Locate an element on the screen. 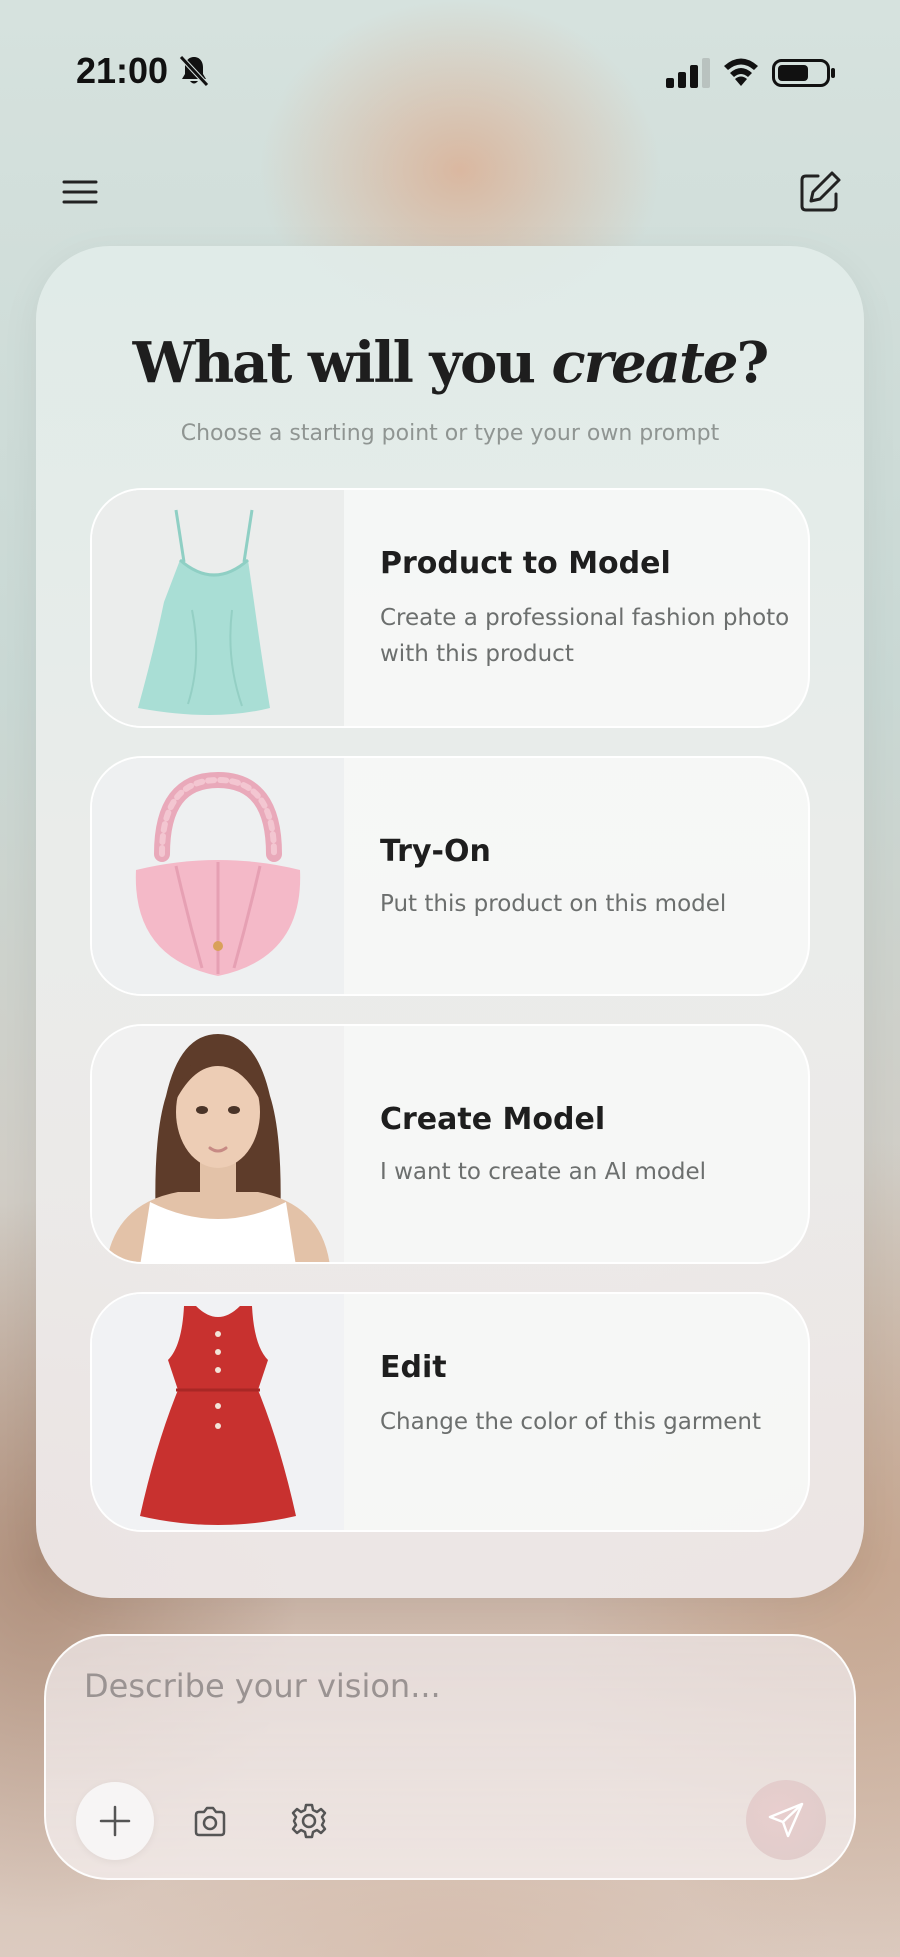 This screenshot has height=1957, width=900. send-button is located at coordinates (786, 1820).